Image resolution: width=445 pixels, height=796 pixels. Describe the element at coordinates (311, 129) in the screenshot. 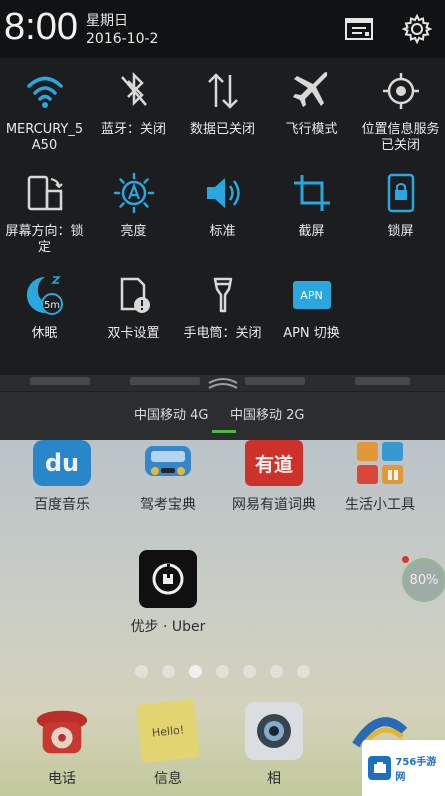

I see `tile-label: 飞行模式` at that location.